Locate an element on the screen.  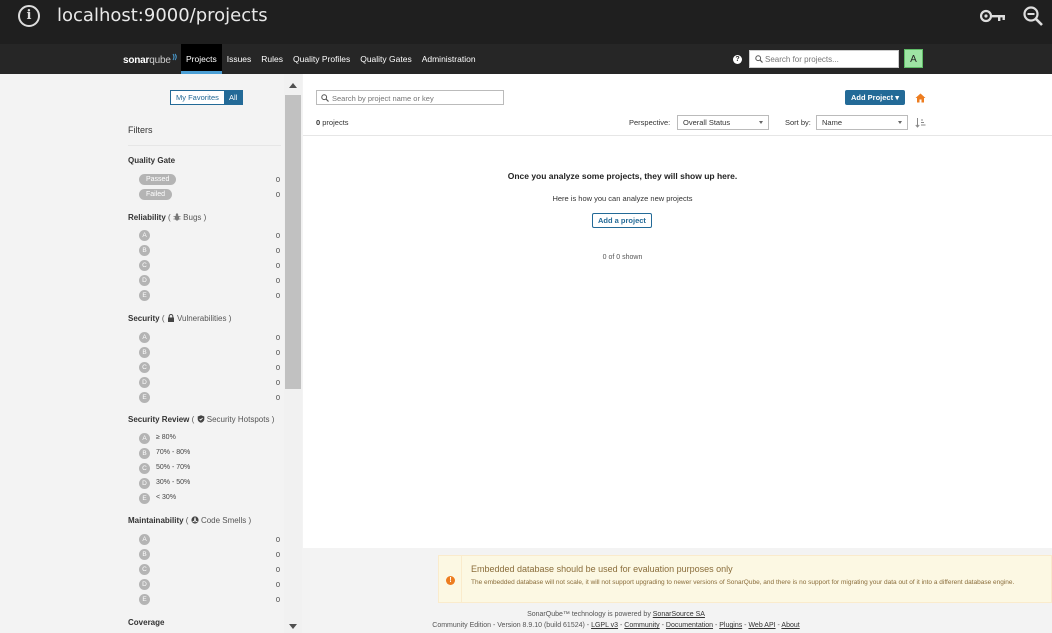
nav-quality-gates: Quality Gates is located at coordinates (386, 59).